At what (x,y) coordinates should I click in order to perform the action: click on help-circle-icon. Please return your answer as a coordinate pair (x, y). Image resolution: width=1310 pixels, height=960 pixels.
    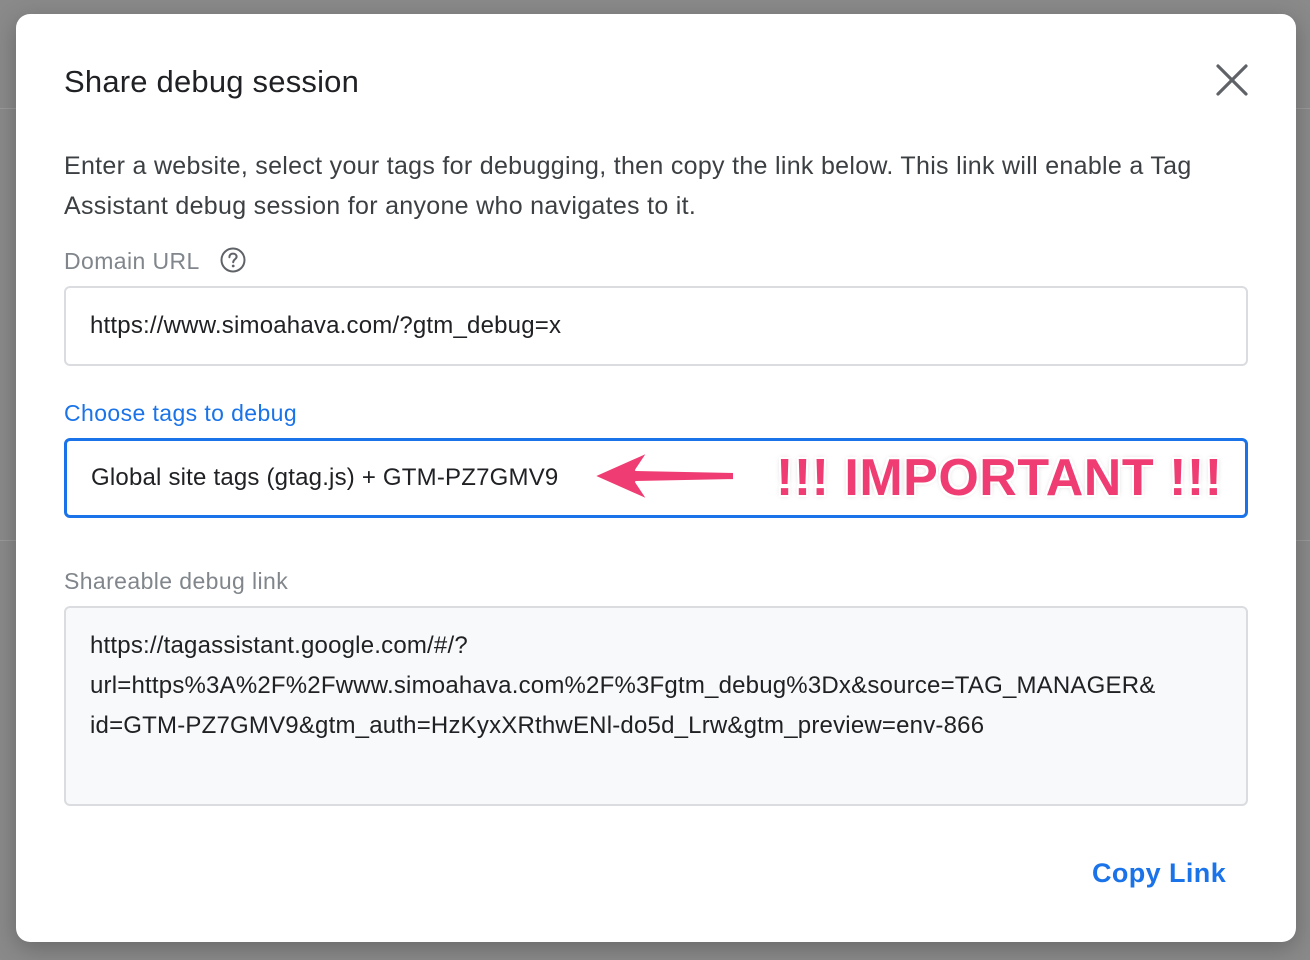
    Looking at the image, I should click on (233, 260).